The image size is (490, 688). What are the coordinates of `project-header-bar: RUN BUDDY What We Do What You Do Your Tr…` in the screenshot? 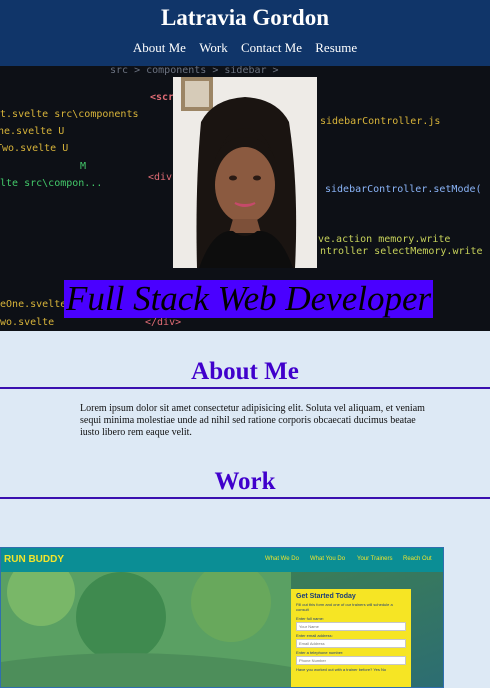 It's located at (222, 560).